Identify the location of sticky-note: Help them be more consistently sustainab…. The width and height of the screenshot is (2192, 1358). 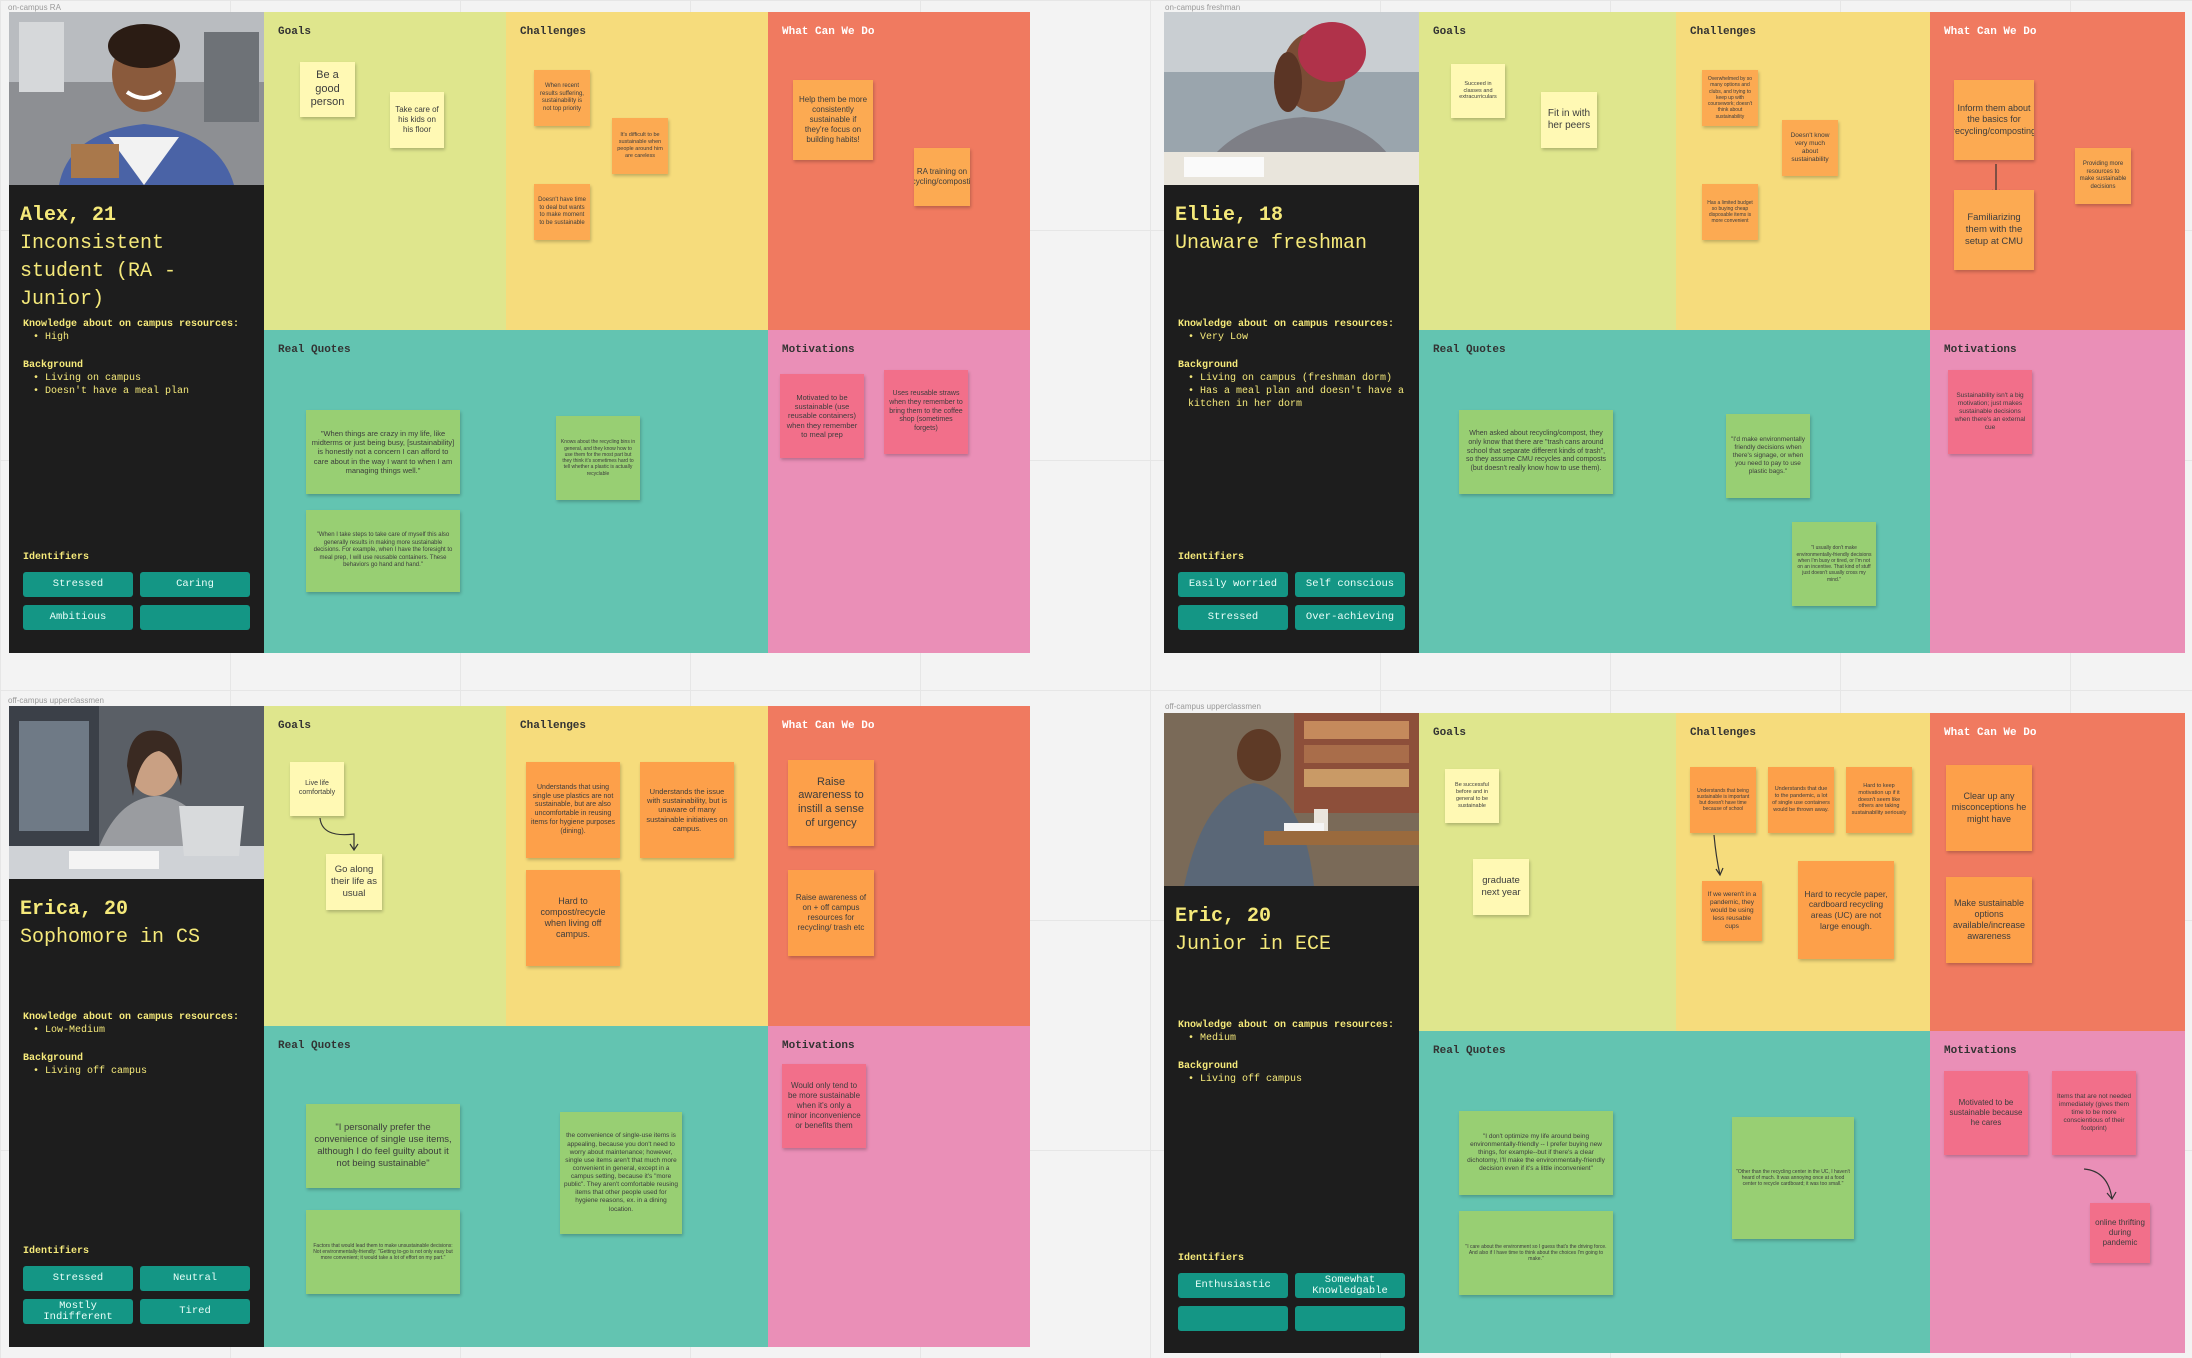
(833, 120).